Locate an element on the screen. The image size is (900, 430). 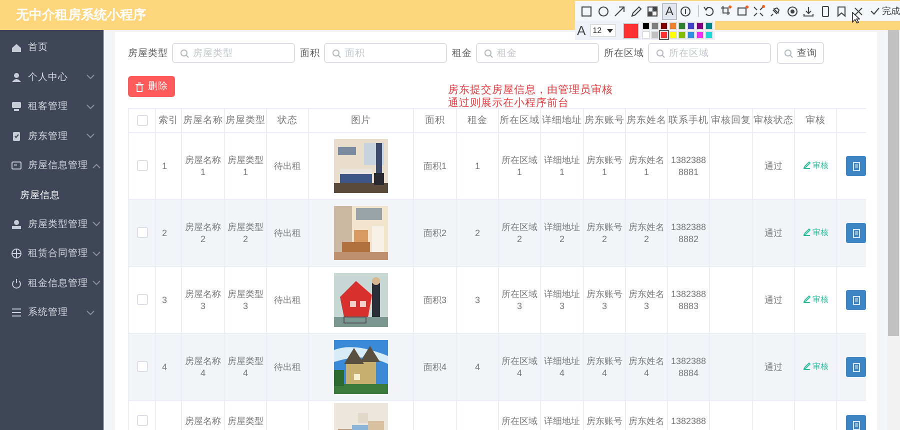
table-cell: 面积4 is located at coordinates (434, 367).